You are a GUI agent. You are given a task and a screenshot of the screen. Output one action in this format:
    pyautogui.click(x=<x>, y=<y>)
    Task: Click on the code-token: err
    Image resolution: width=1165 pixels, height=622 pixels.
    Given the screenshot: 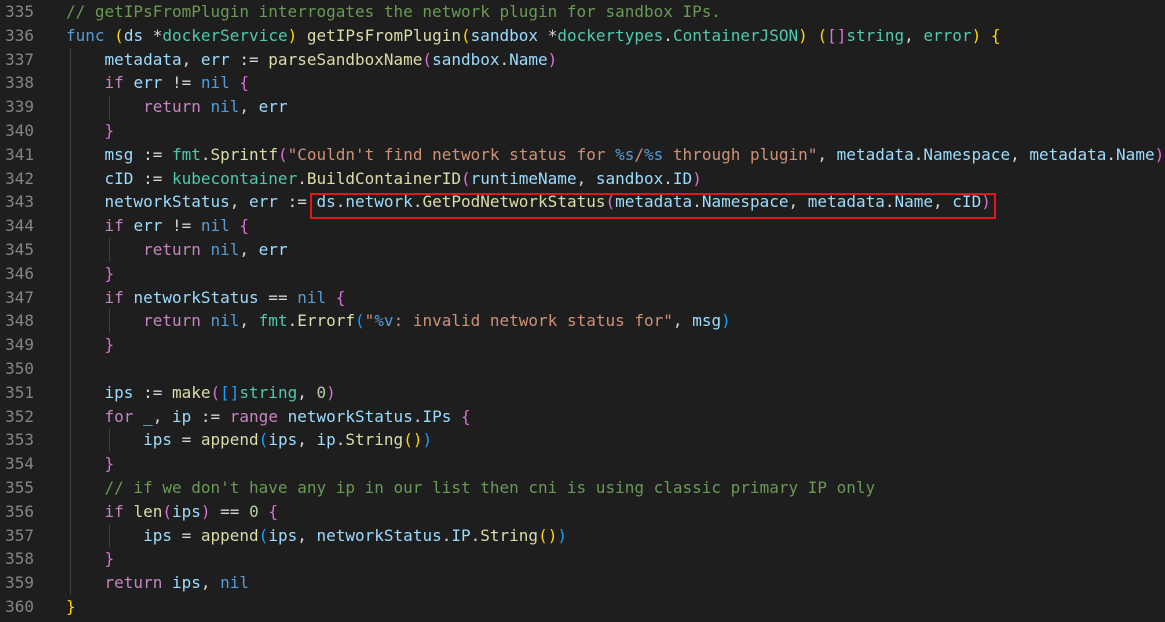 What is the action you would take?
    pyautogui.click(x=148, y=226)
    